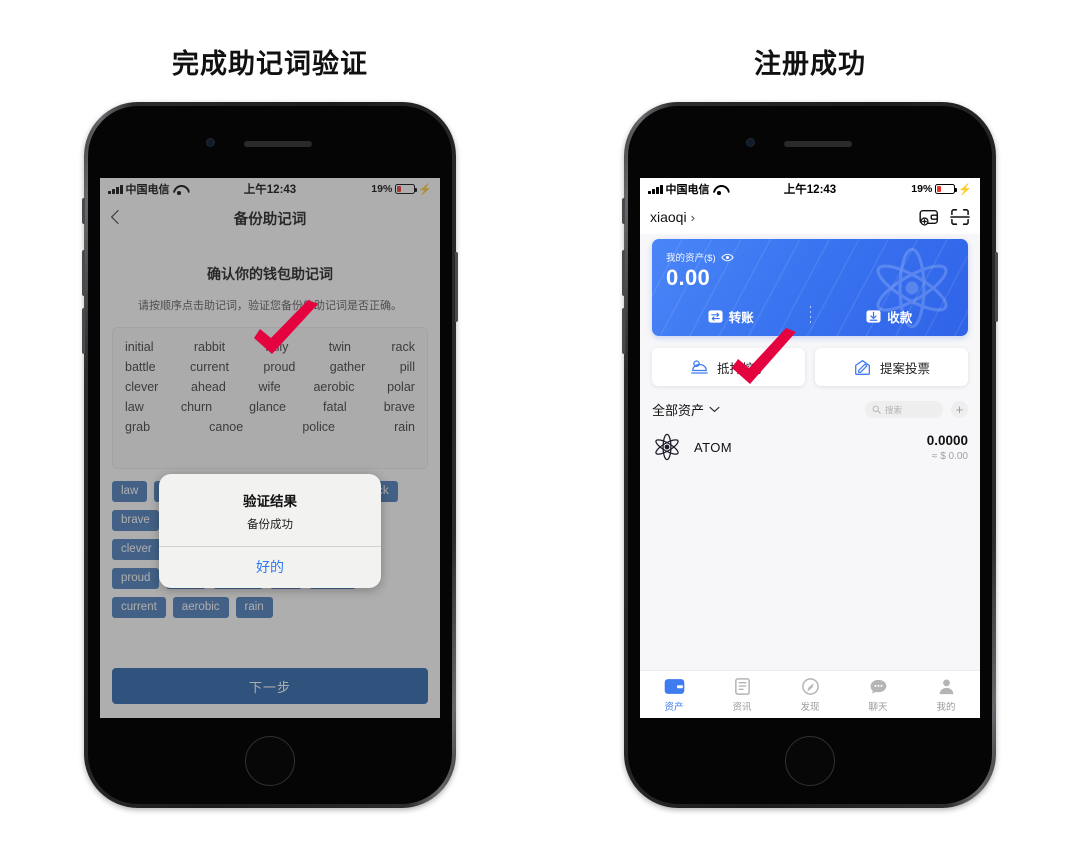 The height and width of the screenshot is (844, 1080). What do you see at coordinates (741, 317) in the screenshot?
I see `transfer-label: 转账` at bounding box center [741, 317].